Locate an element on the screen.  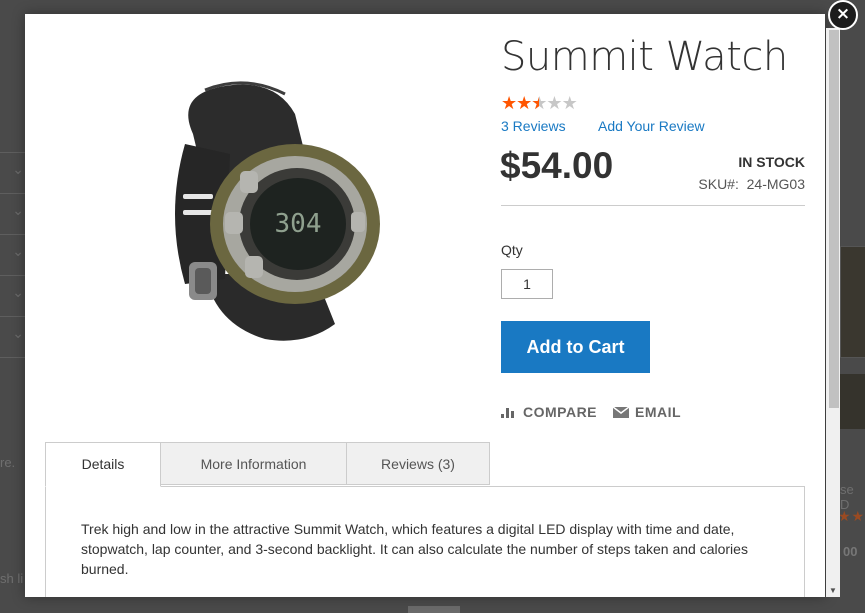
product-image: 304 is located at coordinates (277, 211).